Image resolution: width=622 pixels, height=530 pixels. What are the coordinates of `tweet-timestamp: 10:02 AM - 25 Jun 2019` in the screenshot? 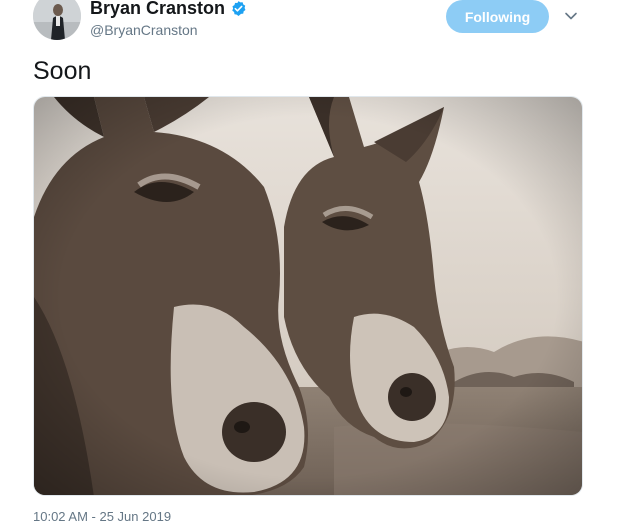 It's located at (102, 517).